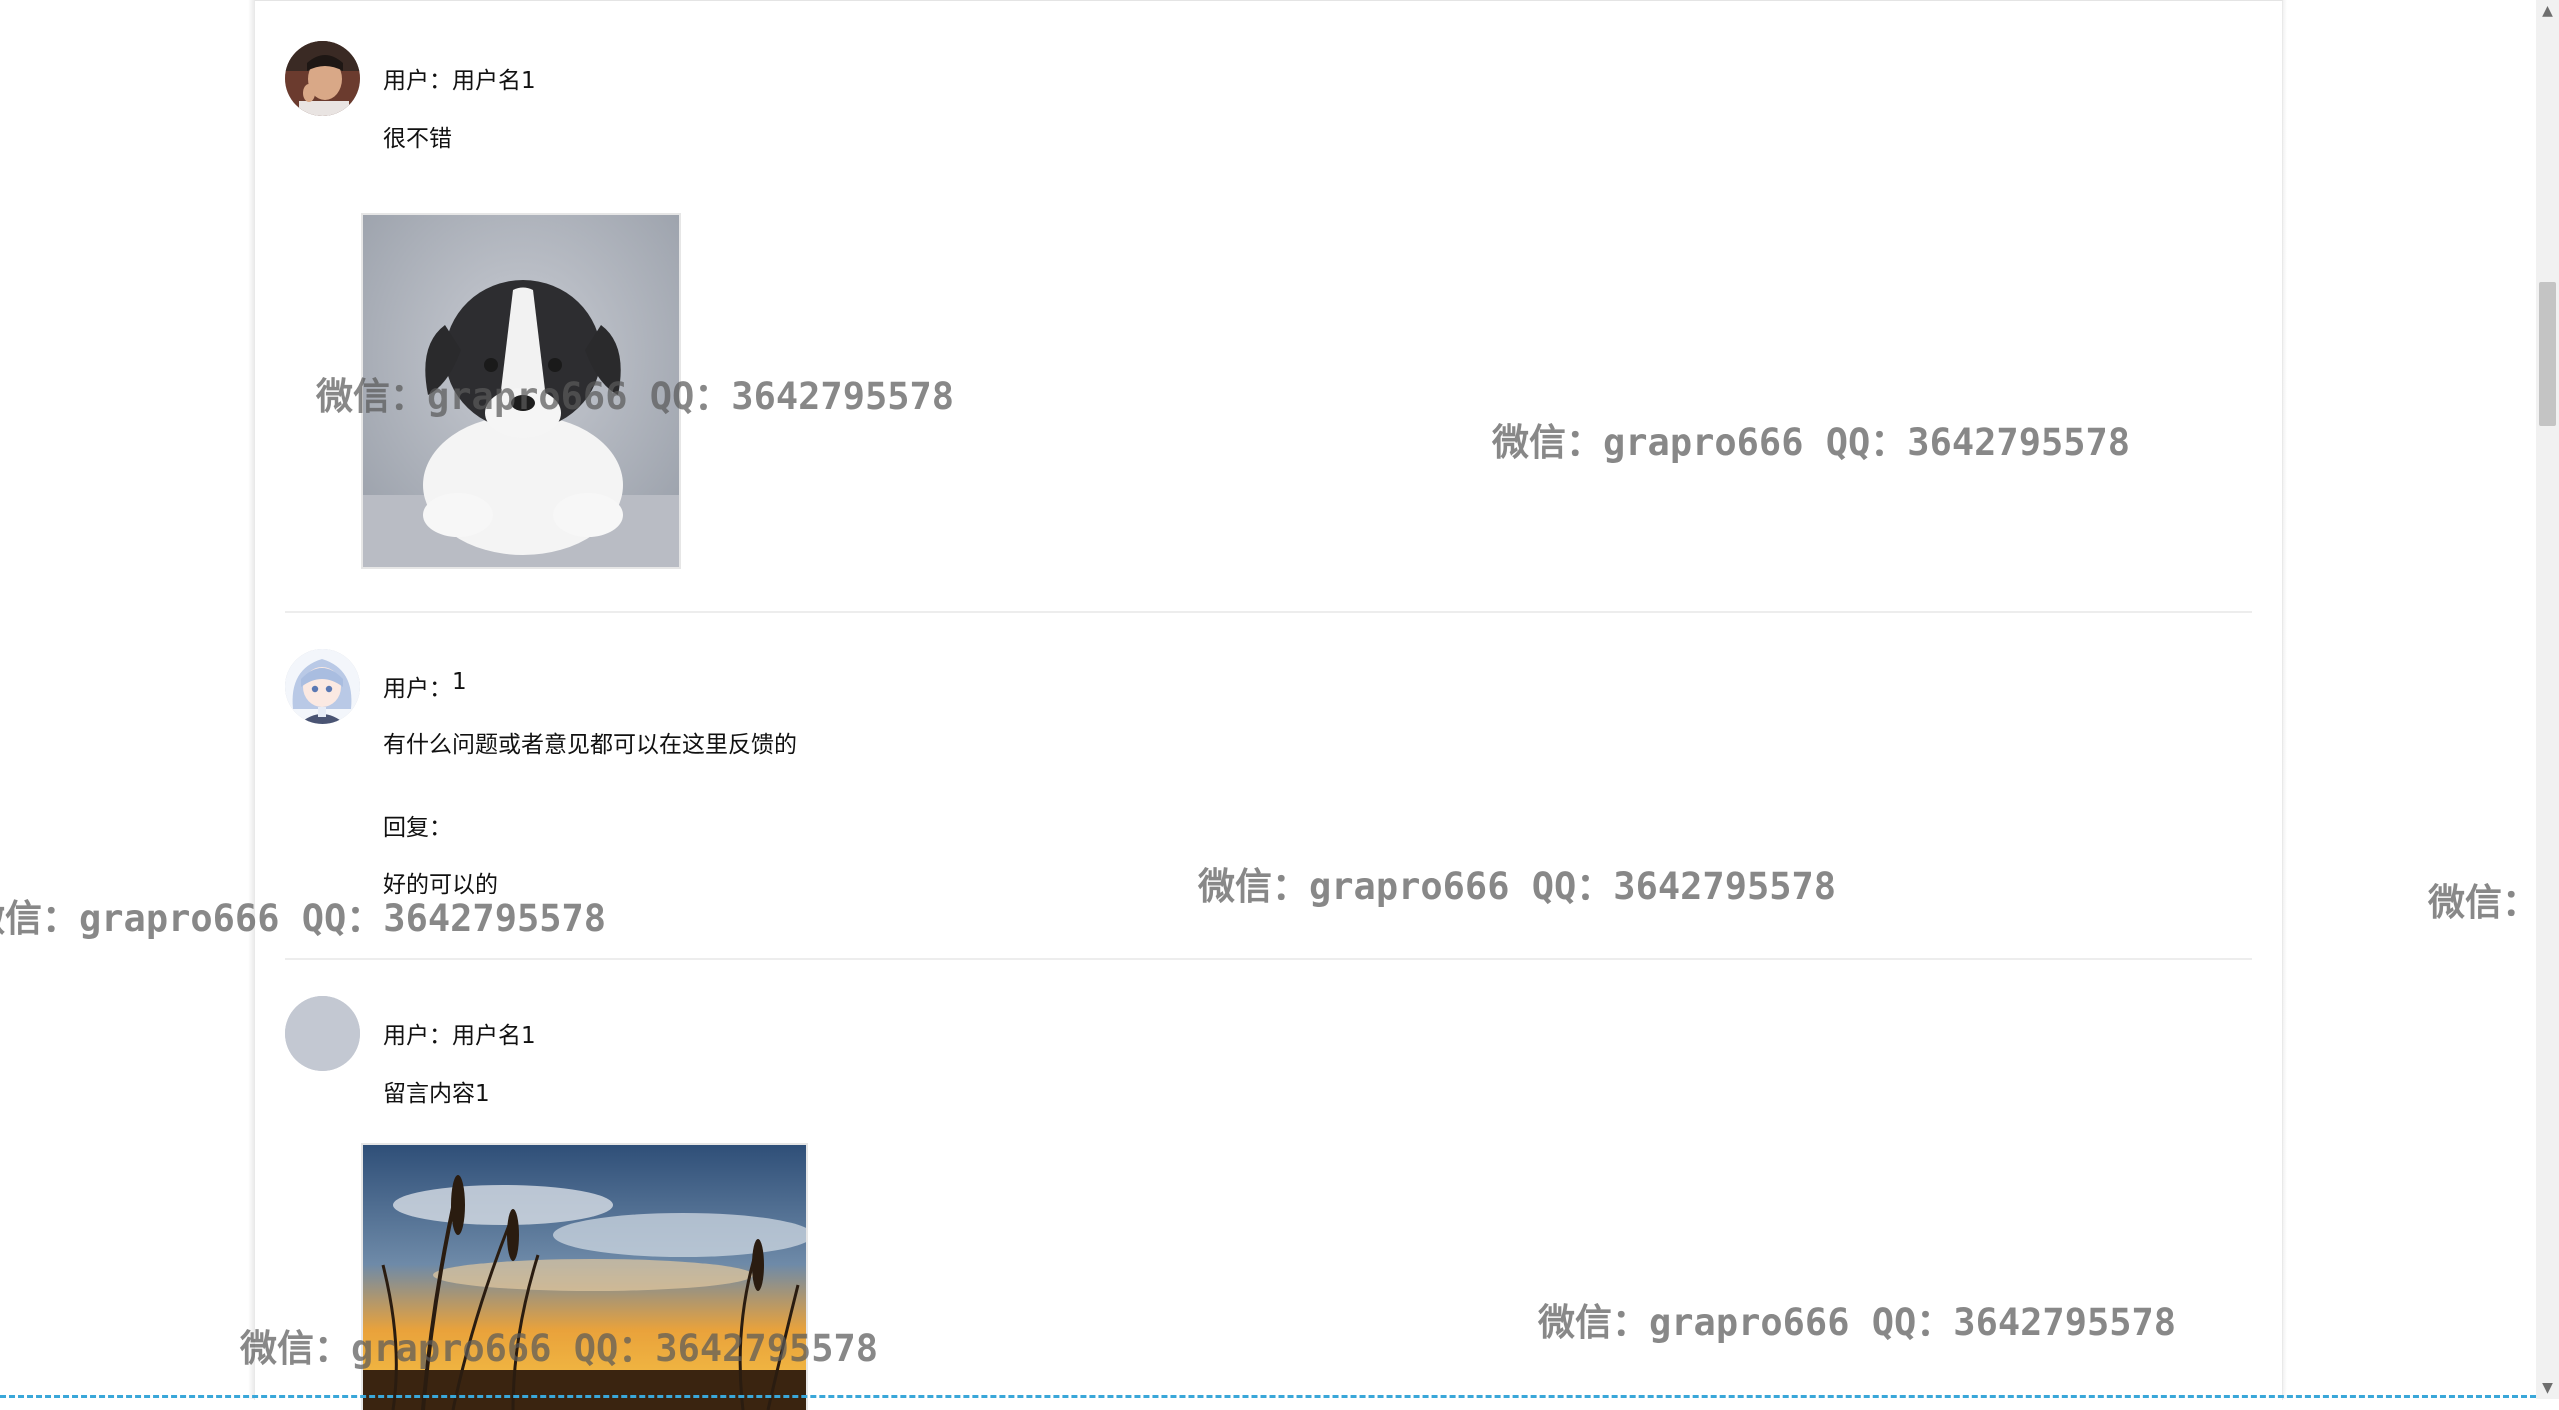  I want to click on scroll-down-arrow-icon: ▼, so click(2547, 1388).